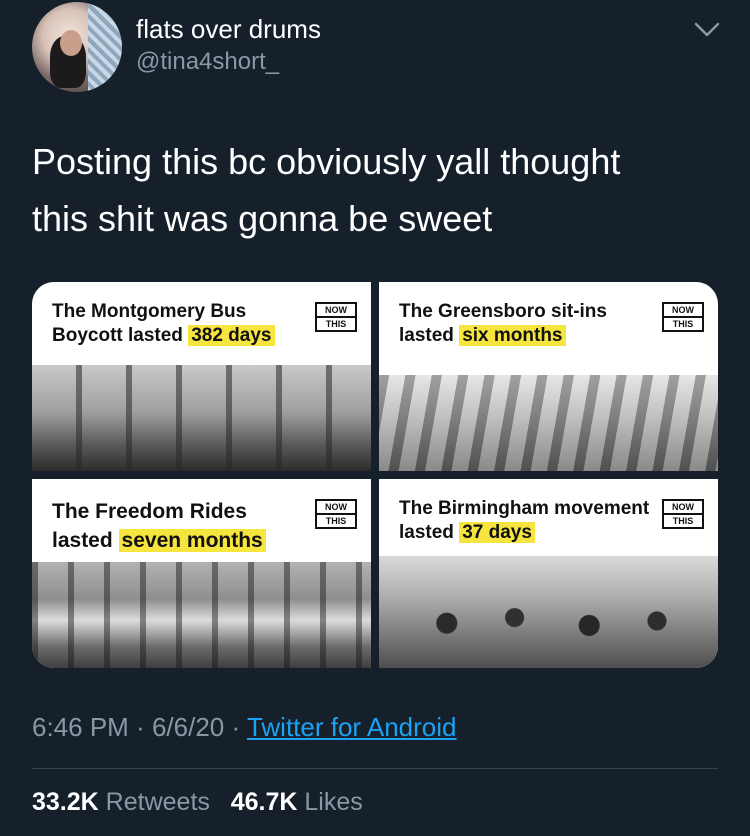  I want to click on author-avatar, so click(77, 47).